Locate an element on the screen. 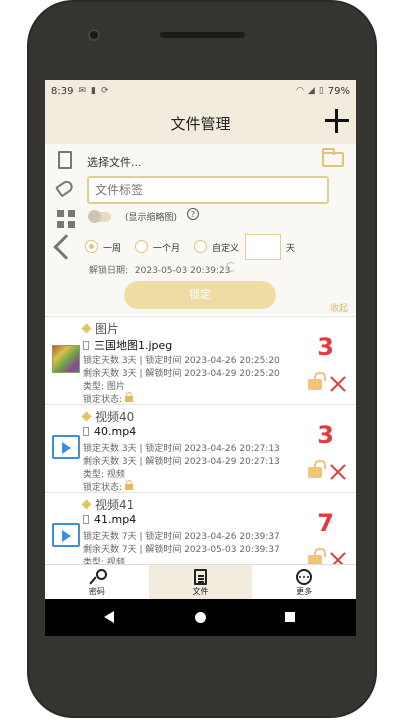 This screenshot has width=405, height=720. home-icon is located at coordinates (200, 617).